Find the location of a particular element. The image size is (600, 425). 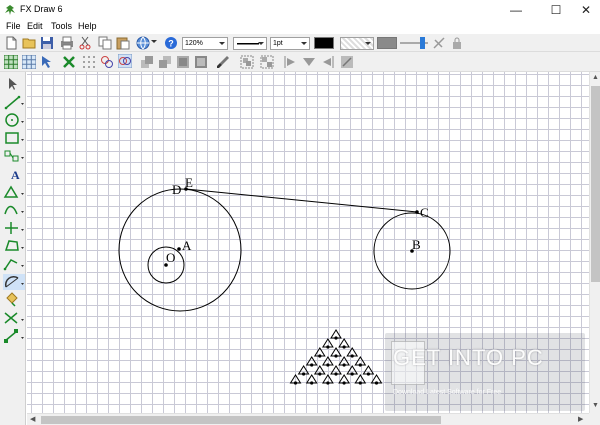

minimize-button: — is located at coordinates (516, 10).